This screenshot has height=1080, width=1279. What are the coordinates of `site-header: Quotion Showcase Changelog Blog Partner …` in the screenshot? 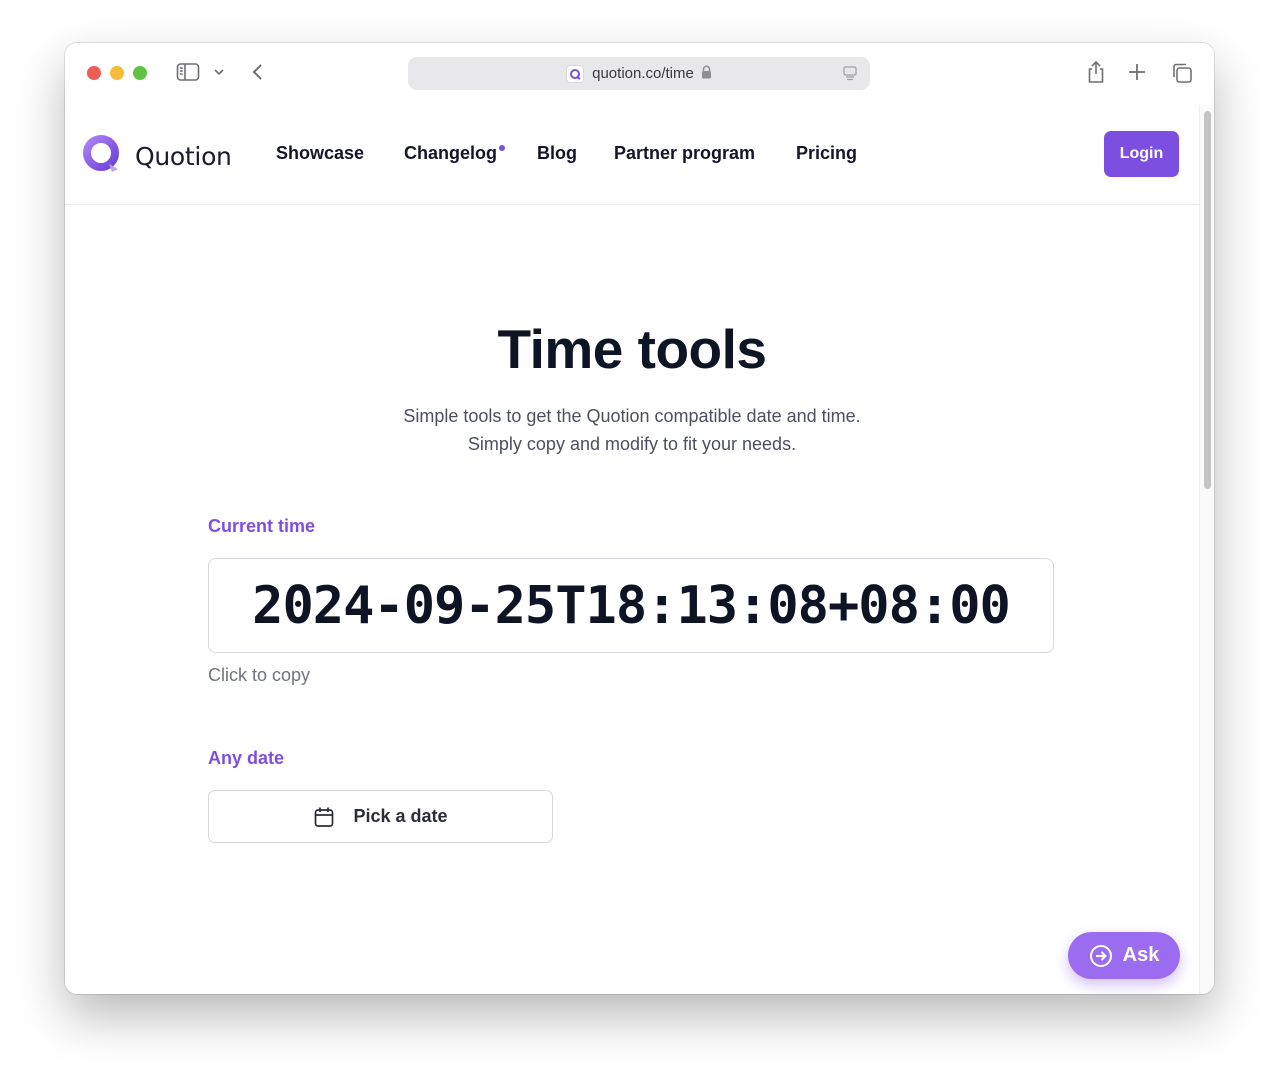 It's located at (632, 155).